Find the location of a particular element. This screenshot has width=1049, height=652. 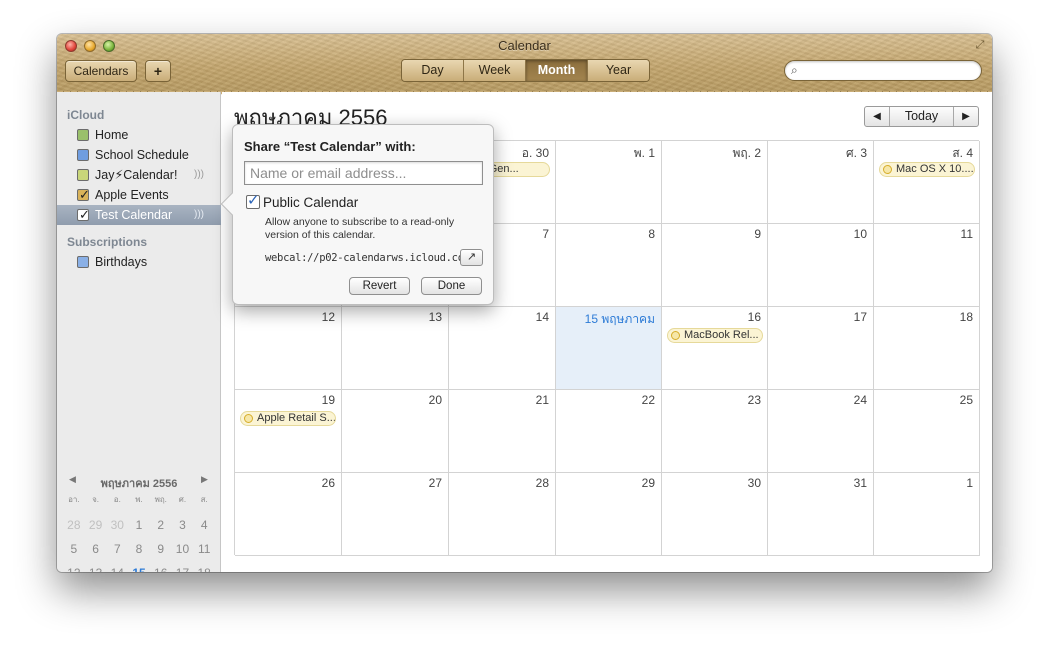

mini-day: 17 is located at coordinates (183, 566).